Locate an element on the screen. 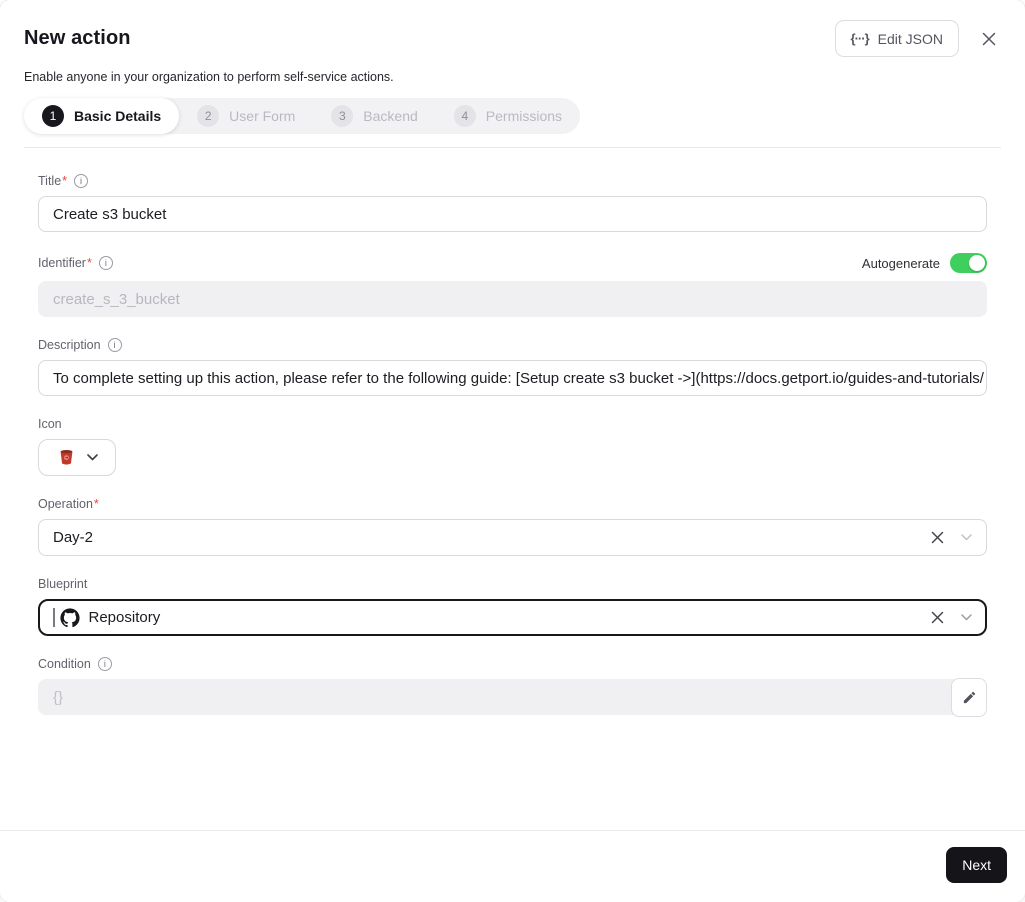  field-identifier: Identifier* i Autogenerate is located at coordinates (512, 285).